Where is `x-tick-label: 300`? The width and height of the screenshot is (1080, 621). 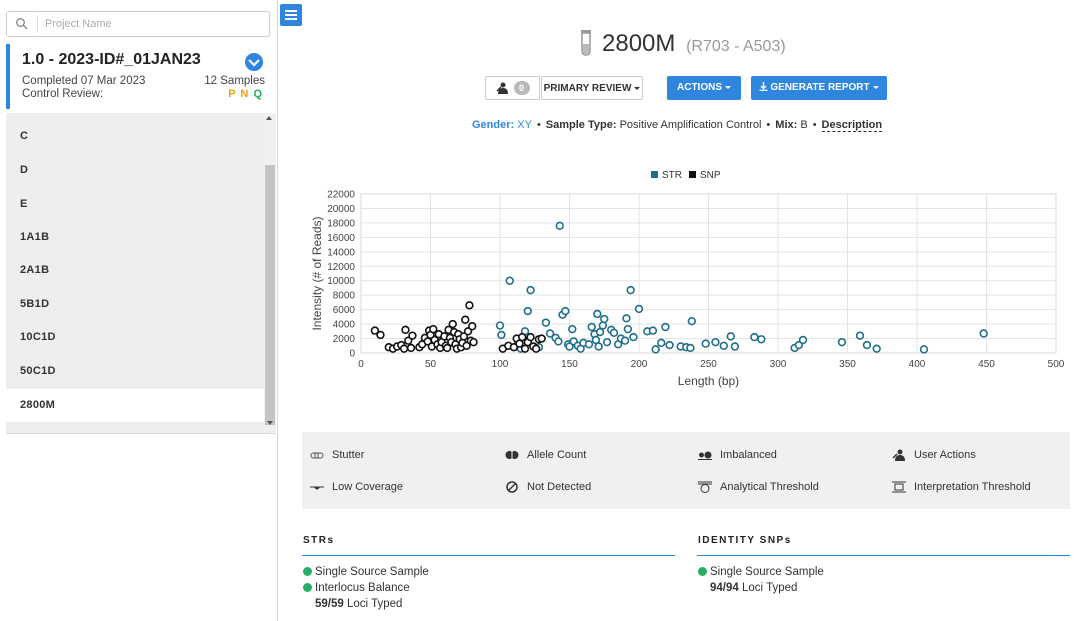
x-tick-label: 300 is located at coordinates (778, 364).